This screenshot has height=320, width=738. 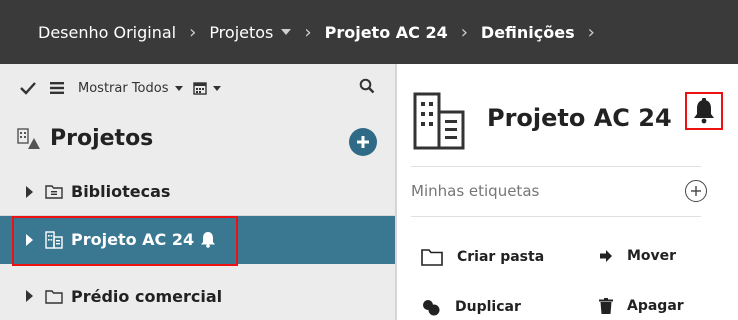 I want to click on duplicate-label: Duplicar, so click(x=488, y=307).